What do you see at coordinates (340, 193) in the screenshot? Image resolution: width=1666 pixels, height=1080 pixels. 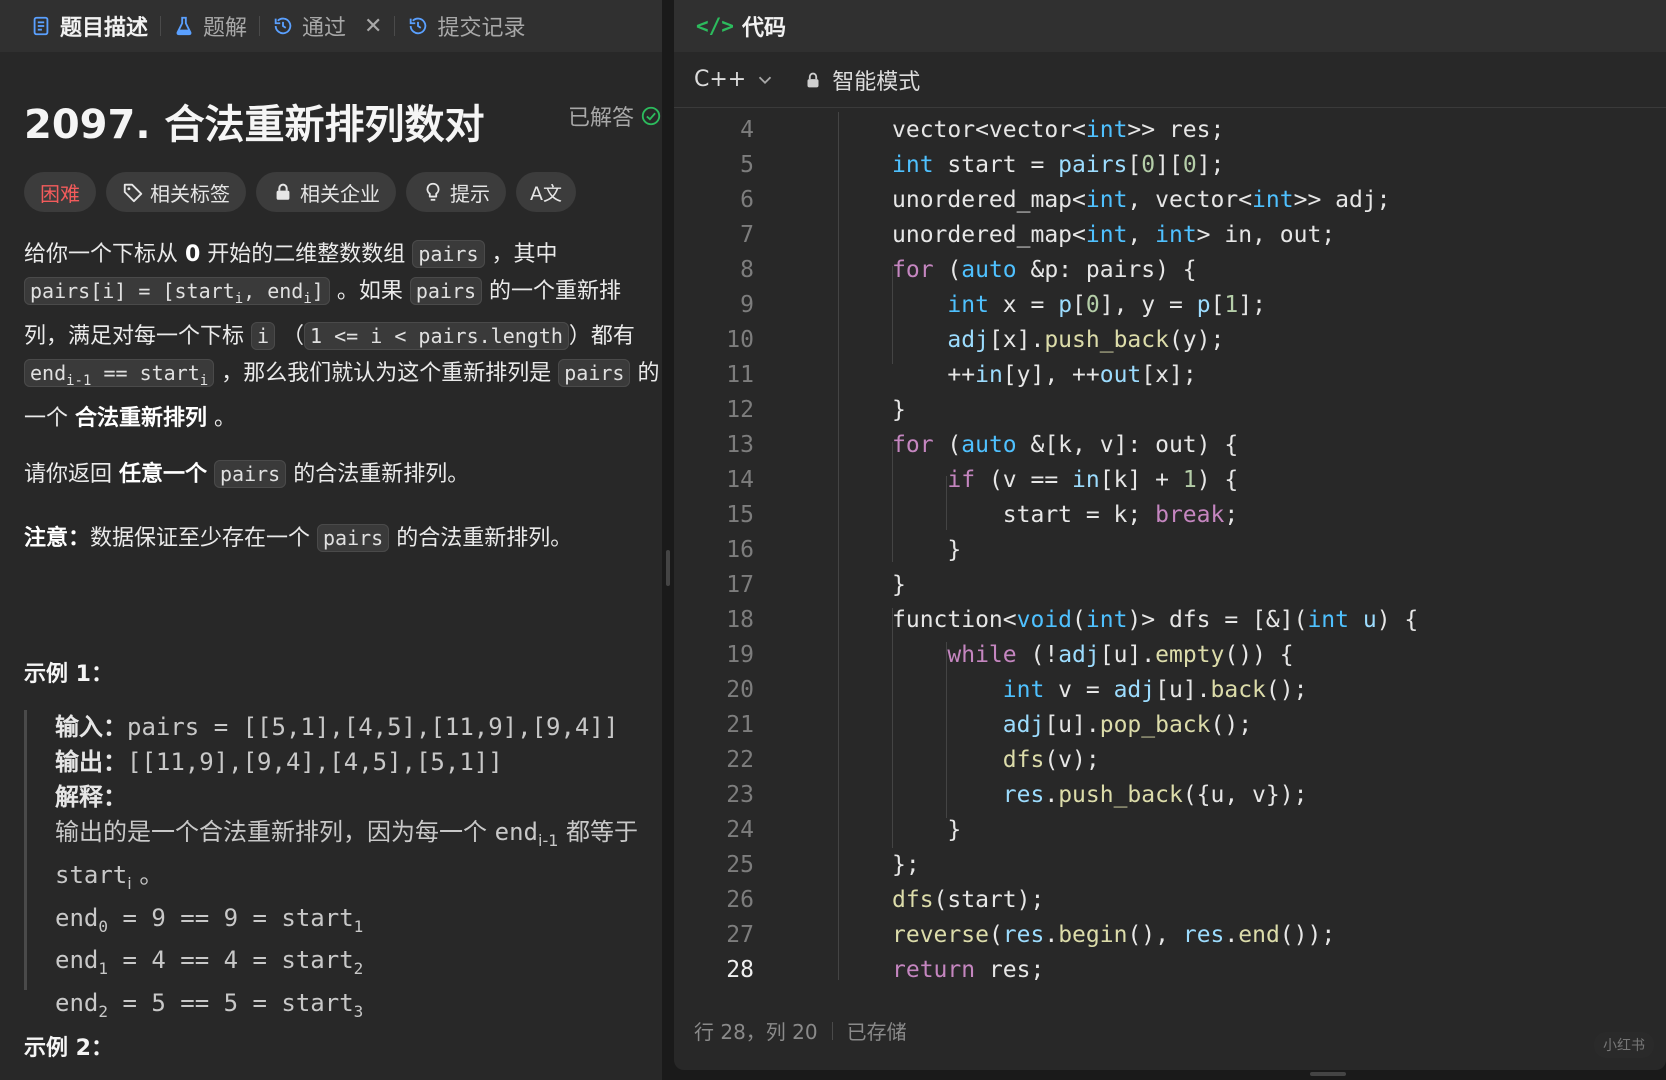 I see `related-companies-label: 相关企业` at bounding box center [340, 193].